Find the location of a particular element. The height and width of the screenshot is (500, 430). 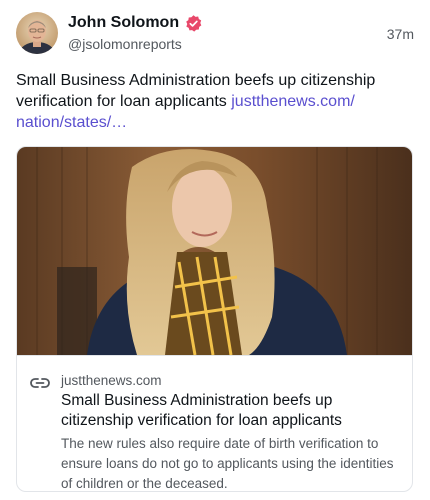

post-header: John Solomon @jsolomonreports 37m is located at coordinates (215, 34).